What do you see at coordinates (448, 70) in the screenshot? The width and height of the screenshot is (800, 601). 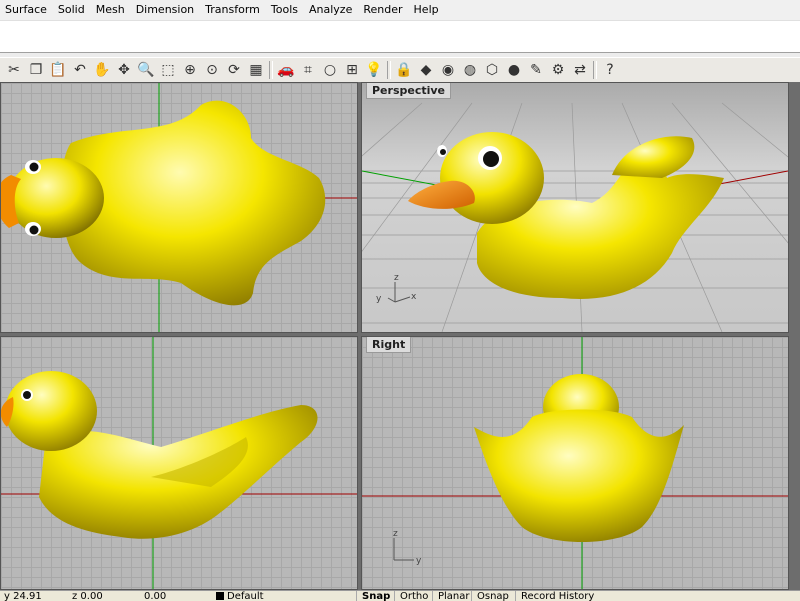 I see `color-wheel-icon: ◉` at bounding box center [448, 70].